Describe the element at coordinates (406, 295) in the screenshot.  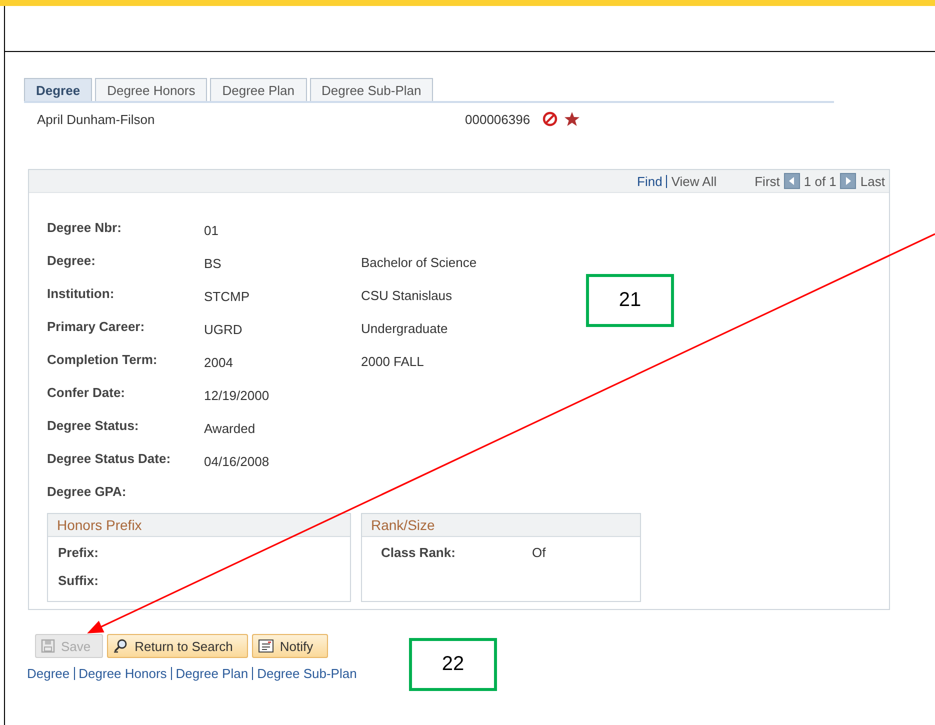
I see `field-description: CSU Stanislaus` at that location.